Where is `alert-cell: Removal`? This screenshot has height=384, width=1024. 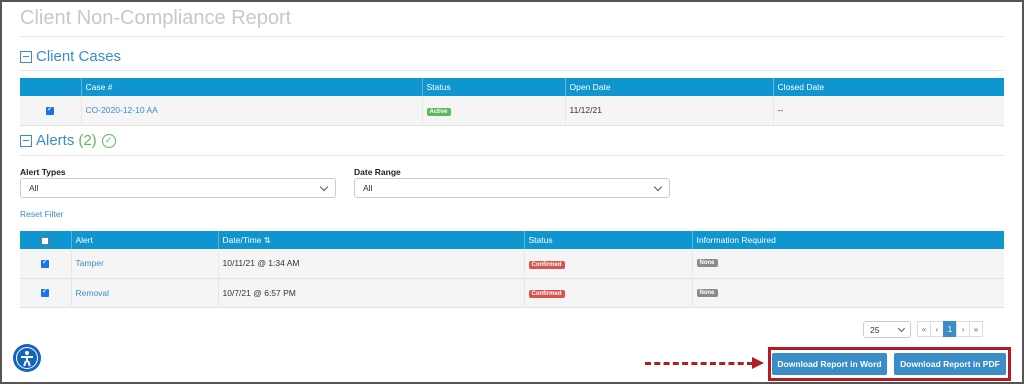 alert-cell: Removal is located at coordinates (144, 292).